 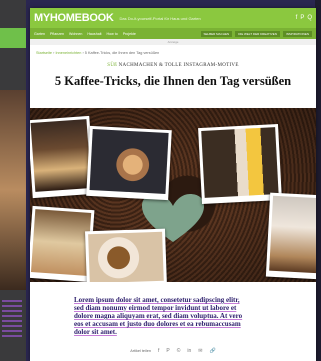 What do you see at coordinates (112, 65) in the screenshot?
I see `kicker-accent: SÜß` at bounding box center [112, 65].